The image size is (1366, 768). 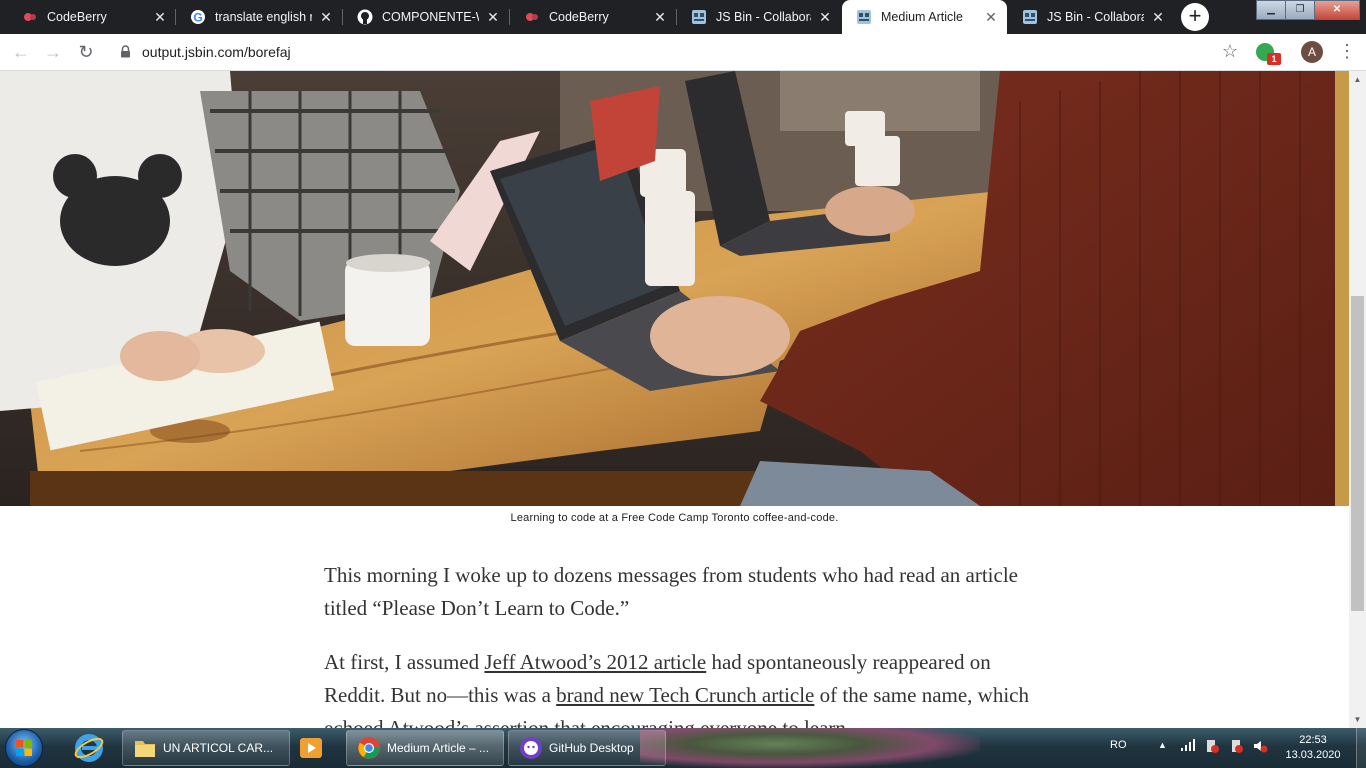 What do you see at coordinates (365, 17) in the screenshot?
I see `github-icon` at bounding box center [365, 17].